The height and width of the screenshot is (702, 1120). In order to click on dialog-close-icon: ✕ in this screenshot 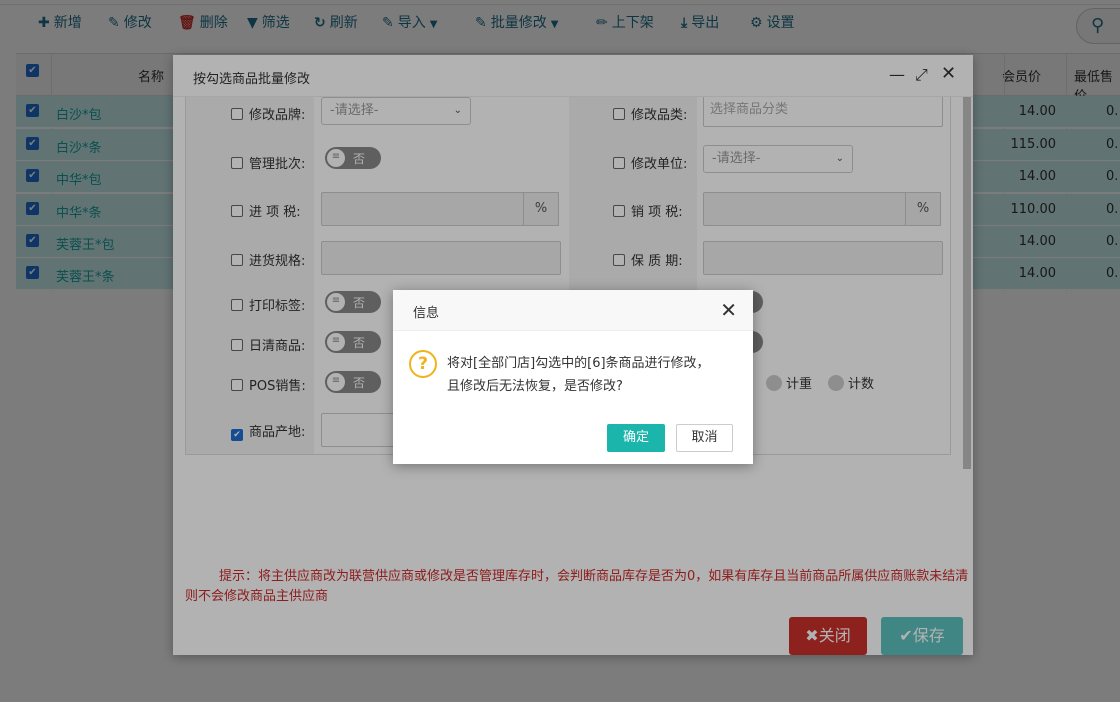, I will do `click(728, 310)`.